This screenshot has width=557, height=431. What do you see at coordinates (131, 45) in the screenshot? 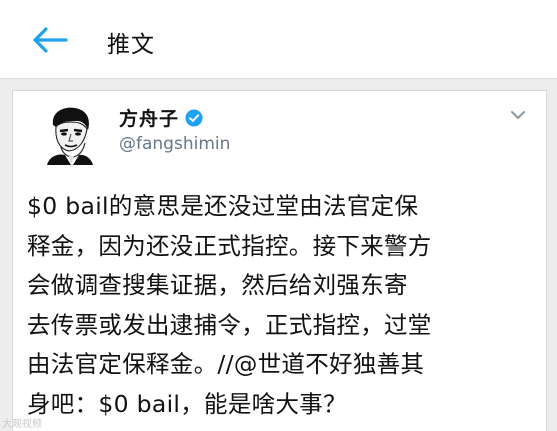
I see `page-title: 推文` at bounding box center [131, 45].